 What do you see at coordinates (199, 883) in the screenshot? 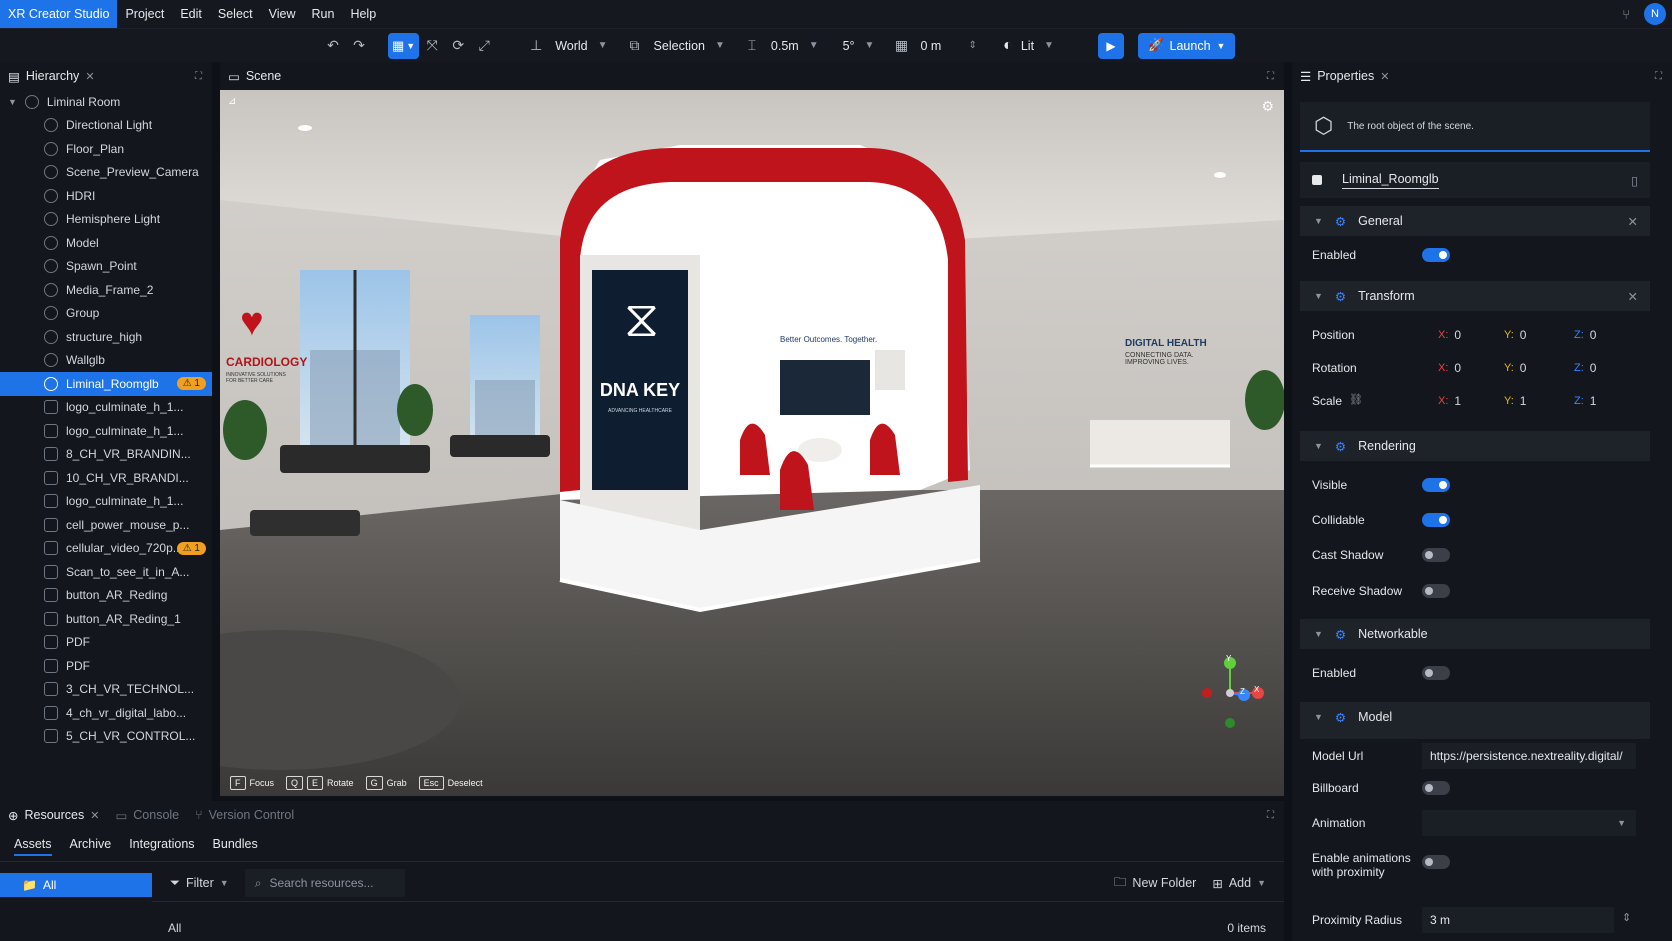
I see `filter-button: ⏷ Filter ▼` at bounding box center [199, 883].